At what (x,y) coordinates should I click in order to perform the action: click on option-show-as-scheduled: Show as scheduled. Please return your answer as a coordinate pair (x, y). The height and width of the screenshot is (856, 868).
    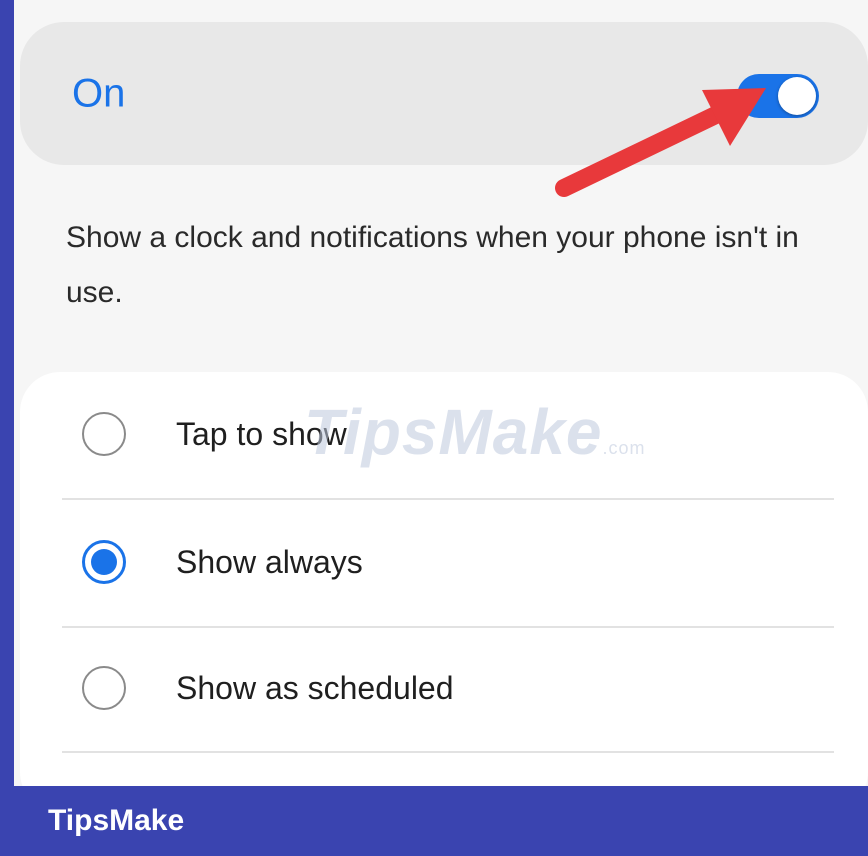
    Looking at the image, I should click on (448, 688).